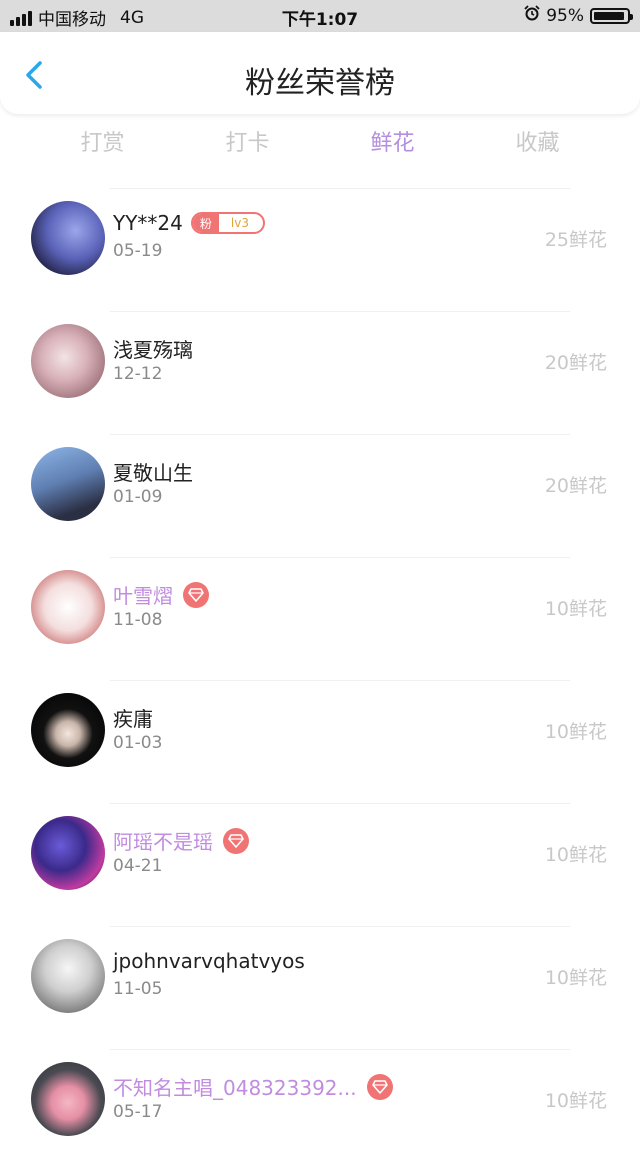 This screenshot has height=1172, width=640. What do you see at coordinates (392, 144) in the screenshot?
I see `tab-flowers: 鲜花` at bounding box center [392, 144].